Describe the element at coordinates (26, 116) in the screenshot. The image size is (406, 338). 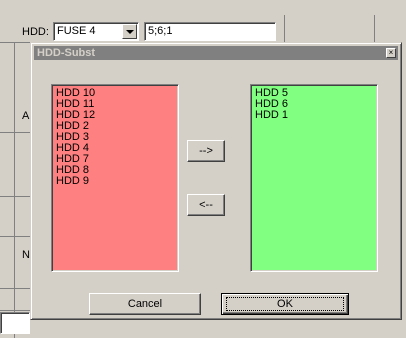
I see `side-letter-a: A` at that location.